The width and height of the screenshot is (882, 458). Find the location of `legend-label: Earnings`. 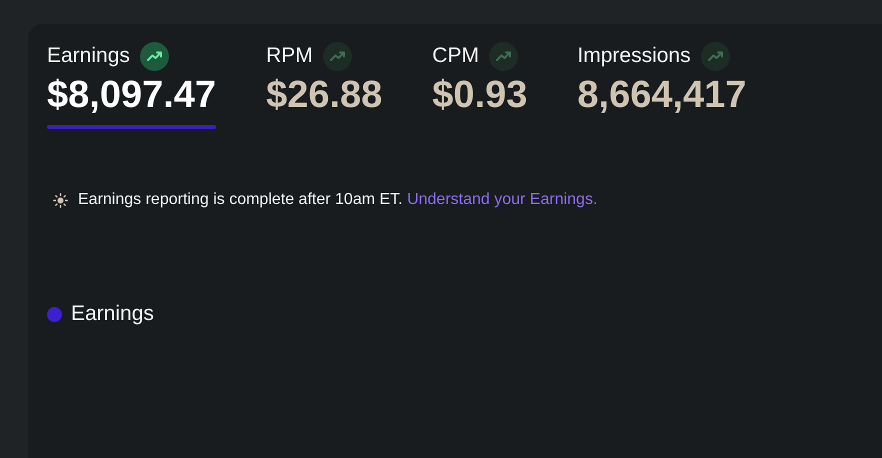

legend-label: Earnings is located at coordinates (112, 314).